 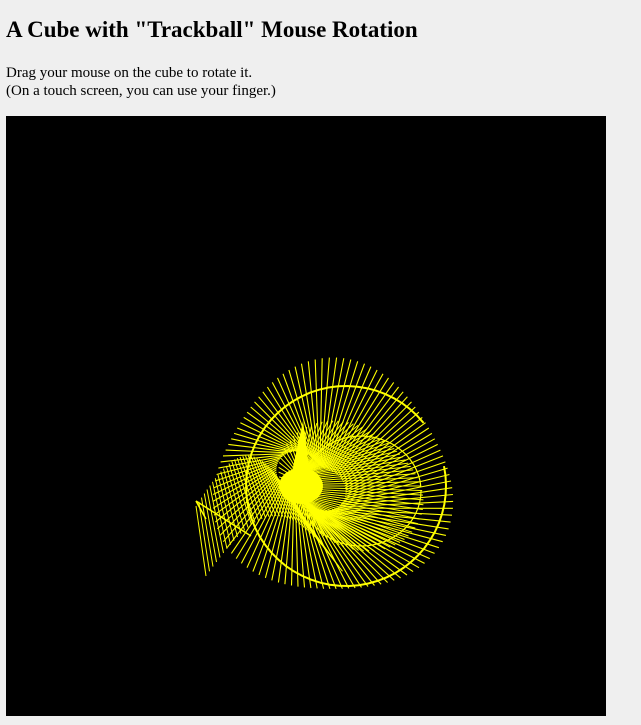 What do you see at coordinates (212, 29) in the screenshot?
I see `page-title: A Cube with "Trackball" Mouse Rotation` at bounding box center [212, 29].